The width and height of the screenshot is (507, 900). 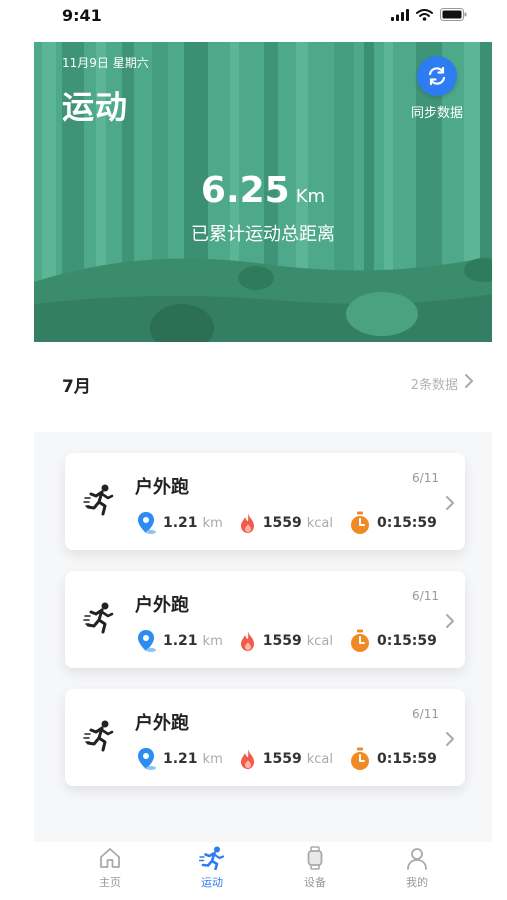 I want to click on watch-icon, so click(x=315, y=858).